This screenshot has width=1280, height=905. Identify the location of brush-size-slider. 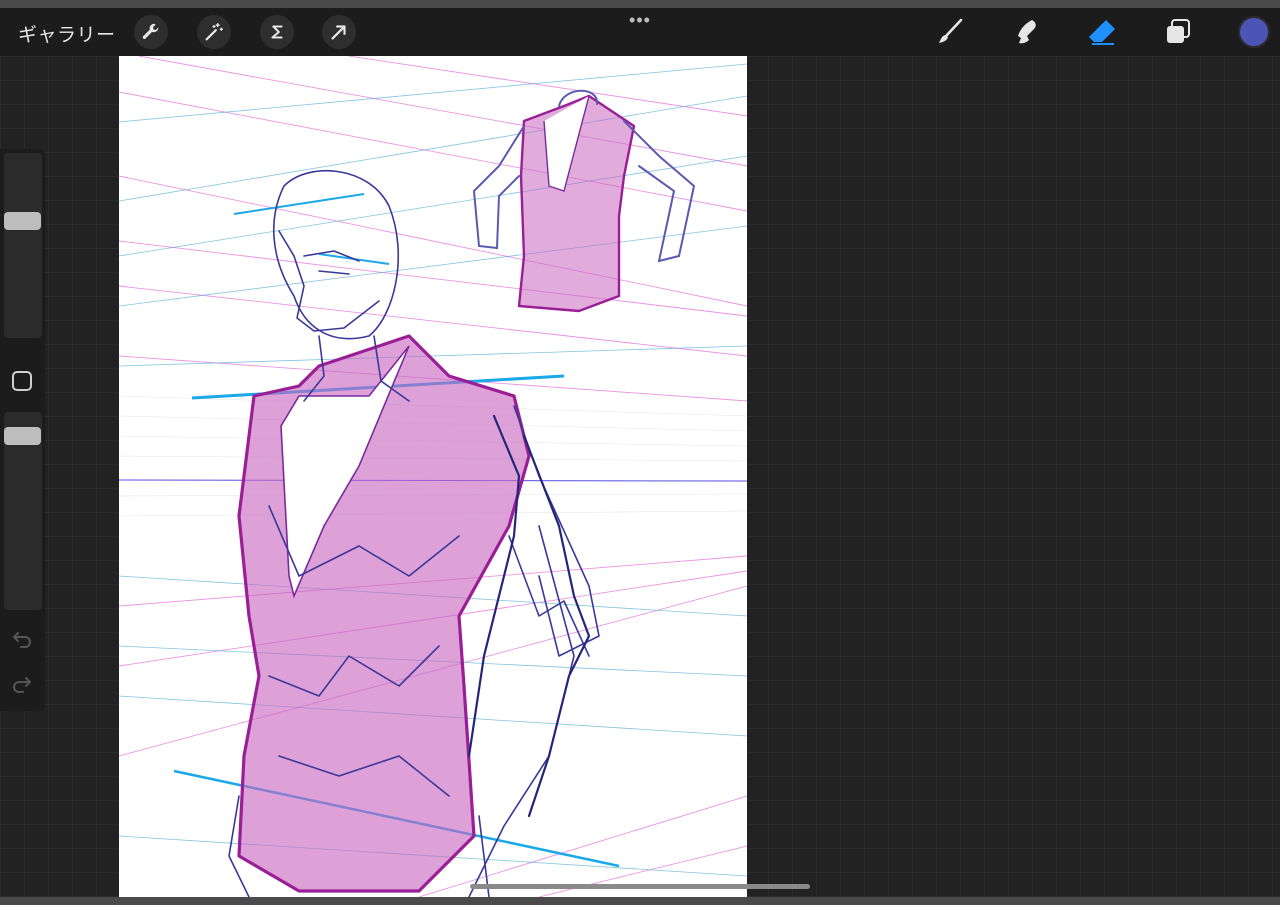
(23, 245).